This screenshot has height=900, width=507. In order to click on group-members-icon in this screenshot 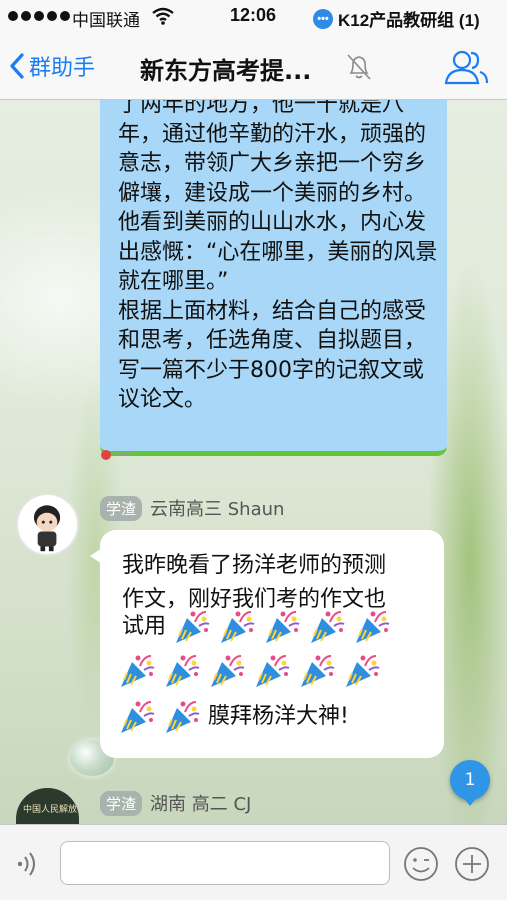, I will do `click(466, 67)`.